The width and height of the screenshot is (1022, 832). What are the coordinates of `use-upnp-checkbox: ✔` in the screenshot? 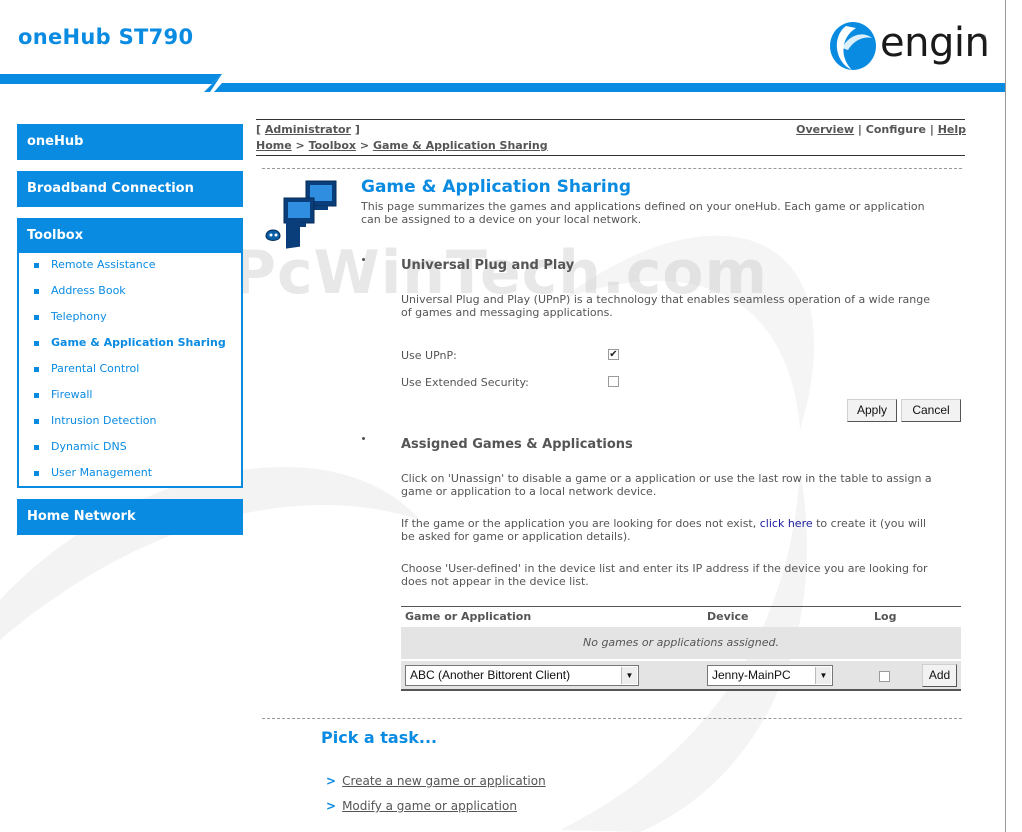 It's located at (613, 354).